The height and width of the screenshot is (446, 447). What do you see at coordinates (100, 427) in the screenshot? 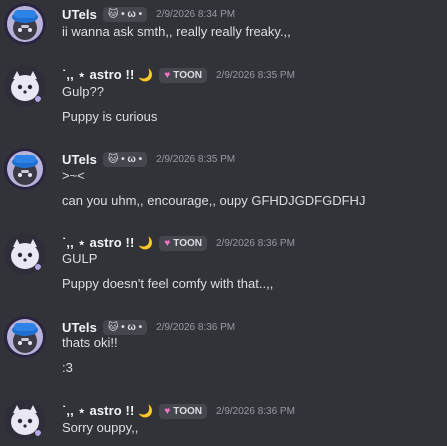
I see `message-text: Sorry ouppy,,` at bounding box center [100, 427].